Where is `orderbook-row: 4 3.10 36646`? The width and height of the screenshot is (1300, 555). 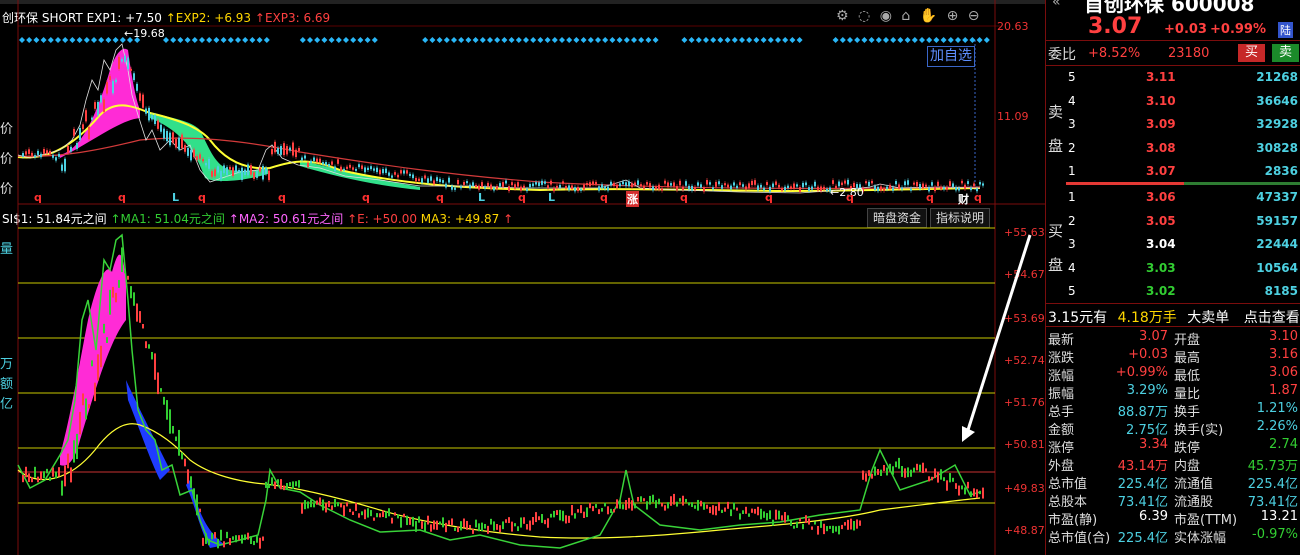
orderbook-row: 4 3.10 36646 is located at coordinates (1173, 101).